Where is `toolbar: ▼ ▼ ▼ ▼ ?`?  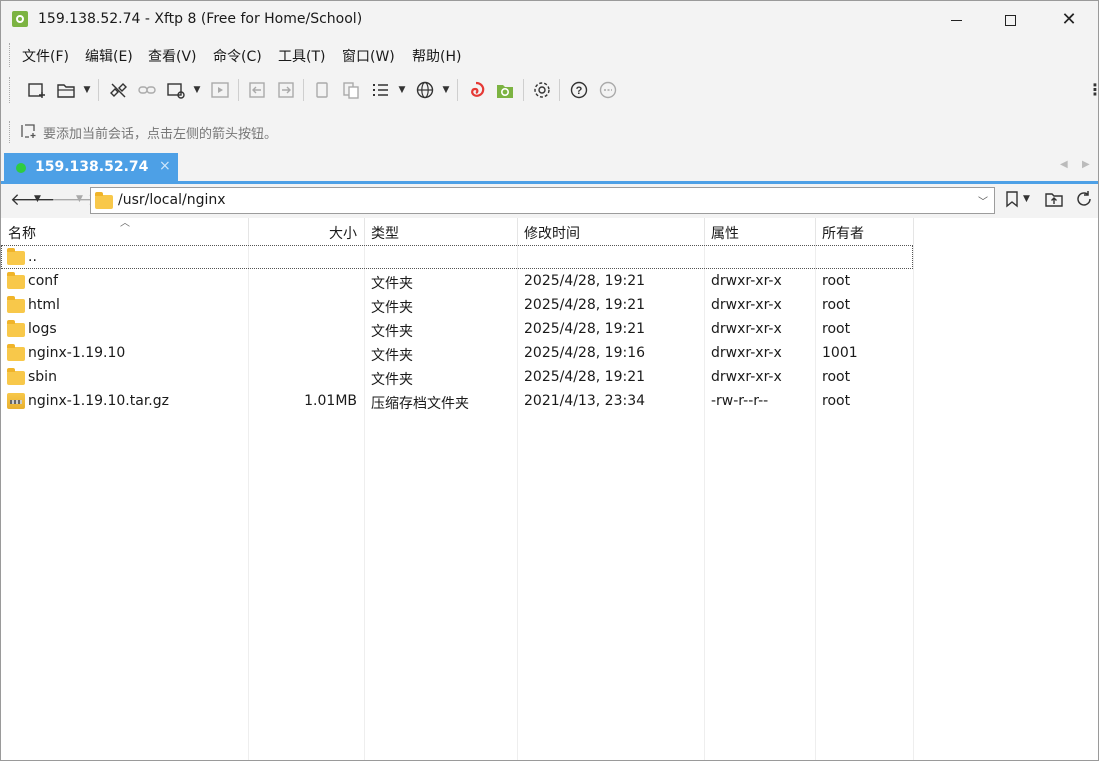
toolbar: ▼ ▼ ▼ ▼ ? is located at coordinates (549, 90).